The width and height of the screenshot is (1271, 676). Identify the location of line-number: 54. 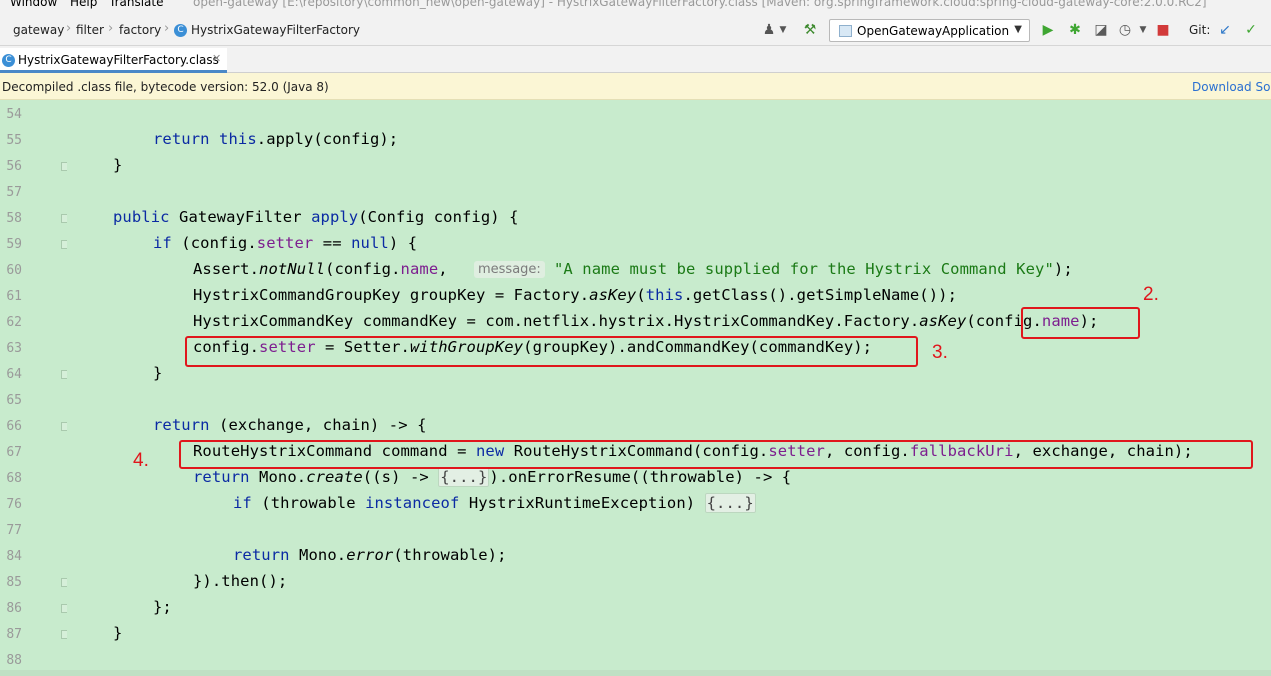
(14, 114).